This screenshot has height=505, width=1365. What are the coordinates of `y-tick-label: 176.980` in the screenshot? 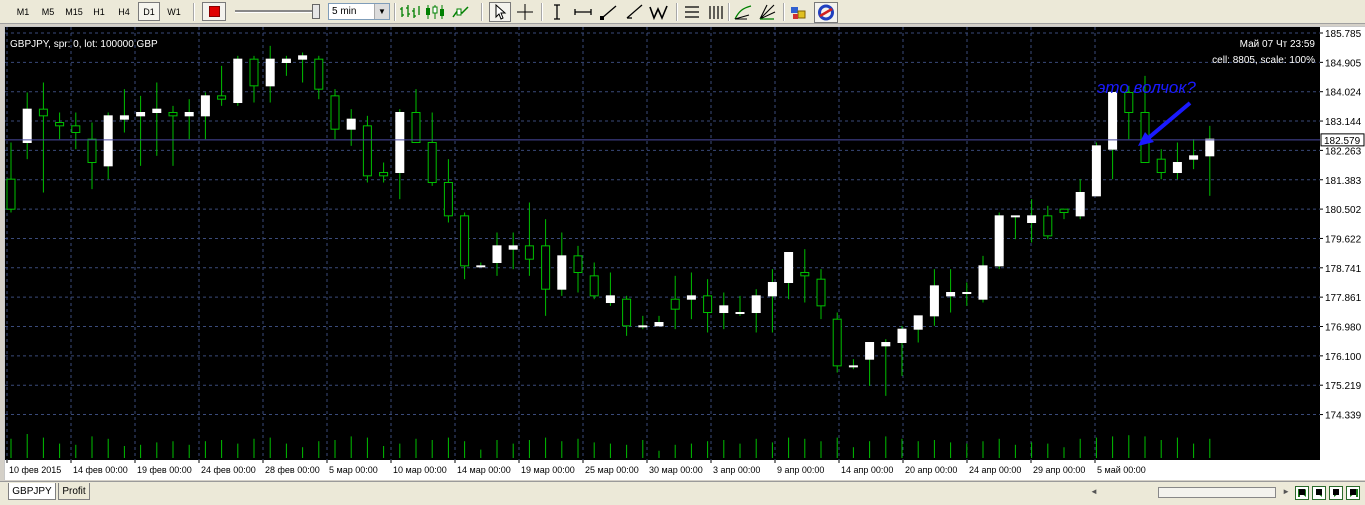 It's located at (1343, 328).